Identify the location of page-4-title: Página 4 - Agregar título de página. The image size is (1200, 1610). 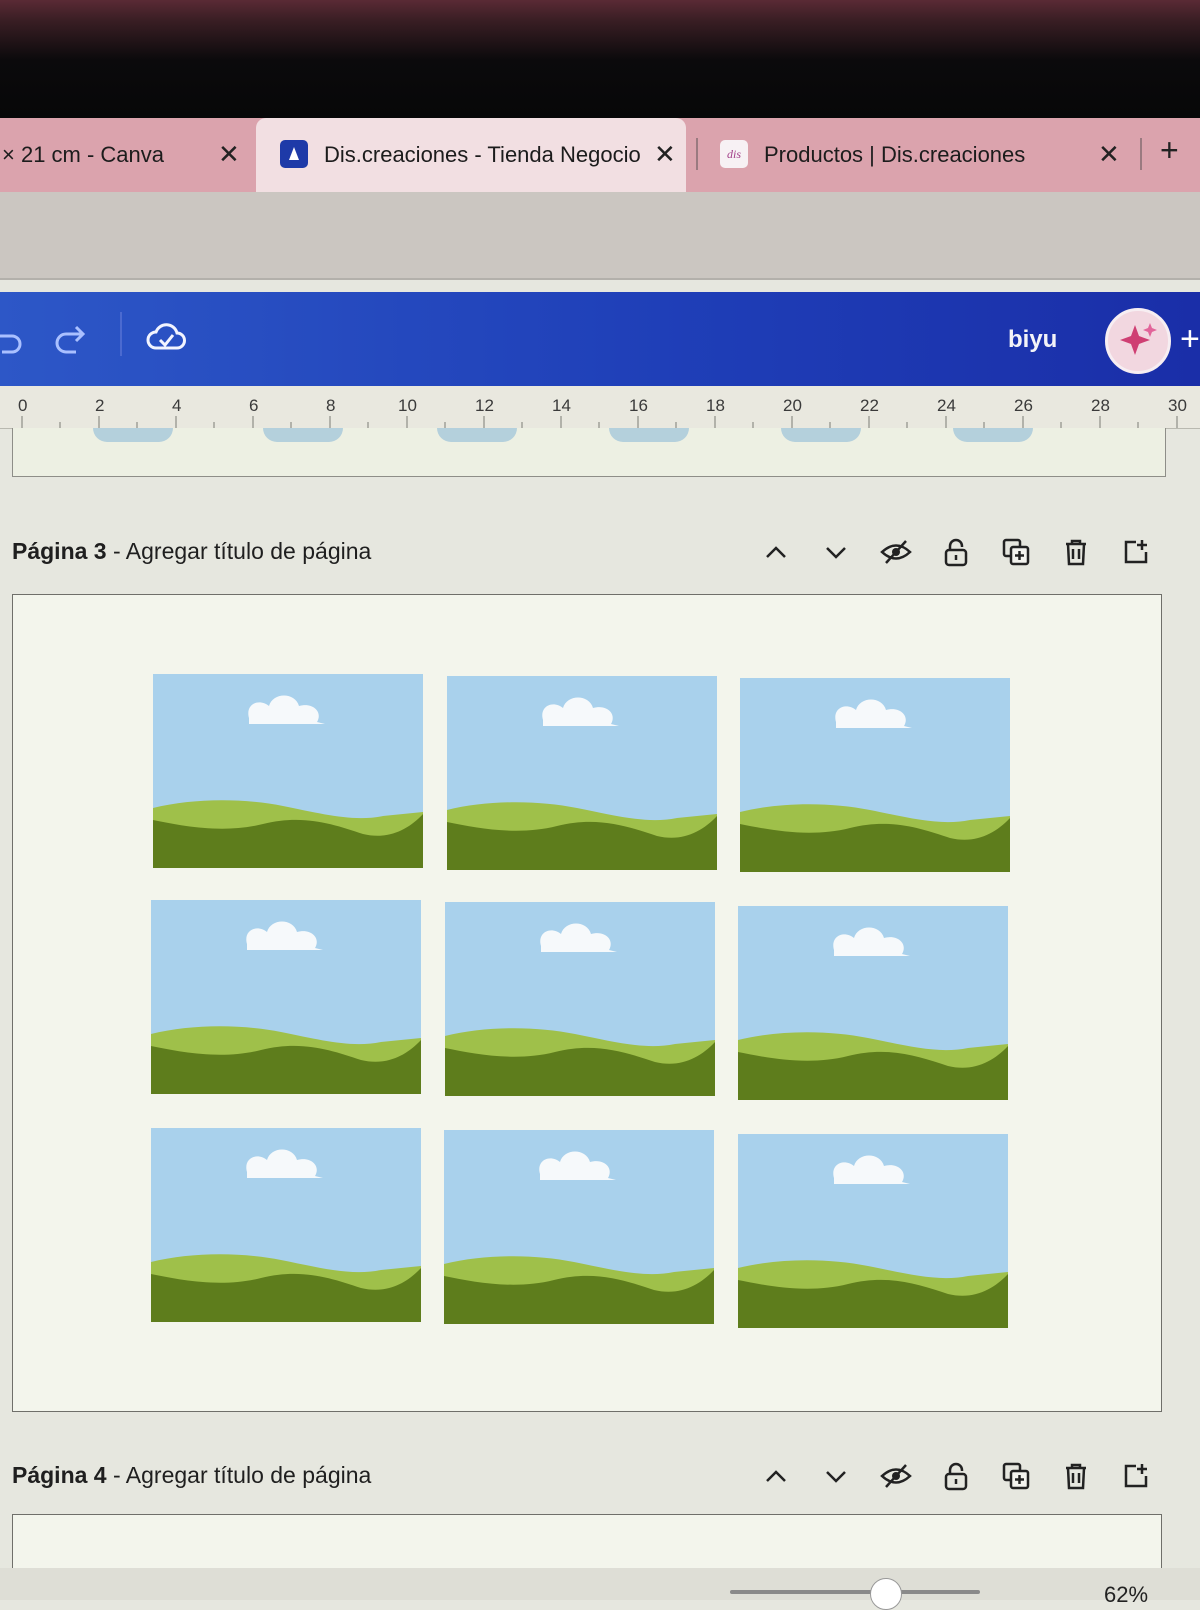
(191, 1475).